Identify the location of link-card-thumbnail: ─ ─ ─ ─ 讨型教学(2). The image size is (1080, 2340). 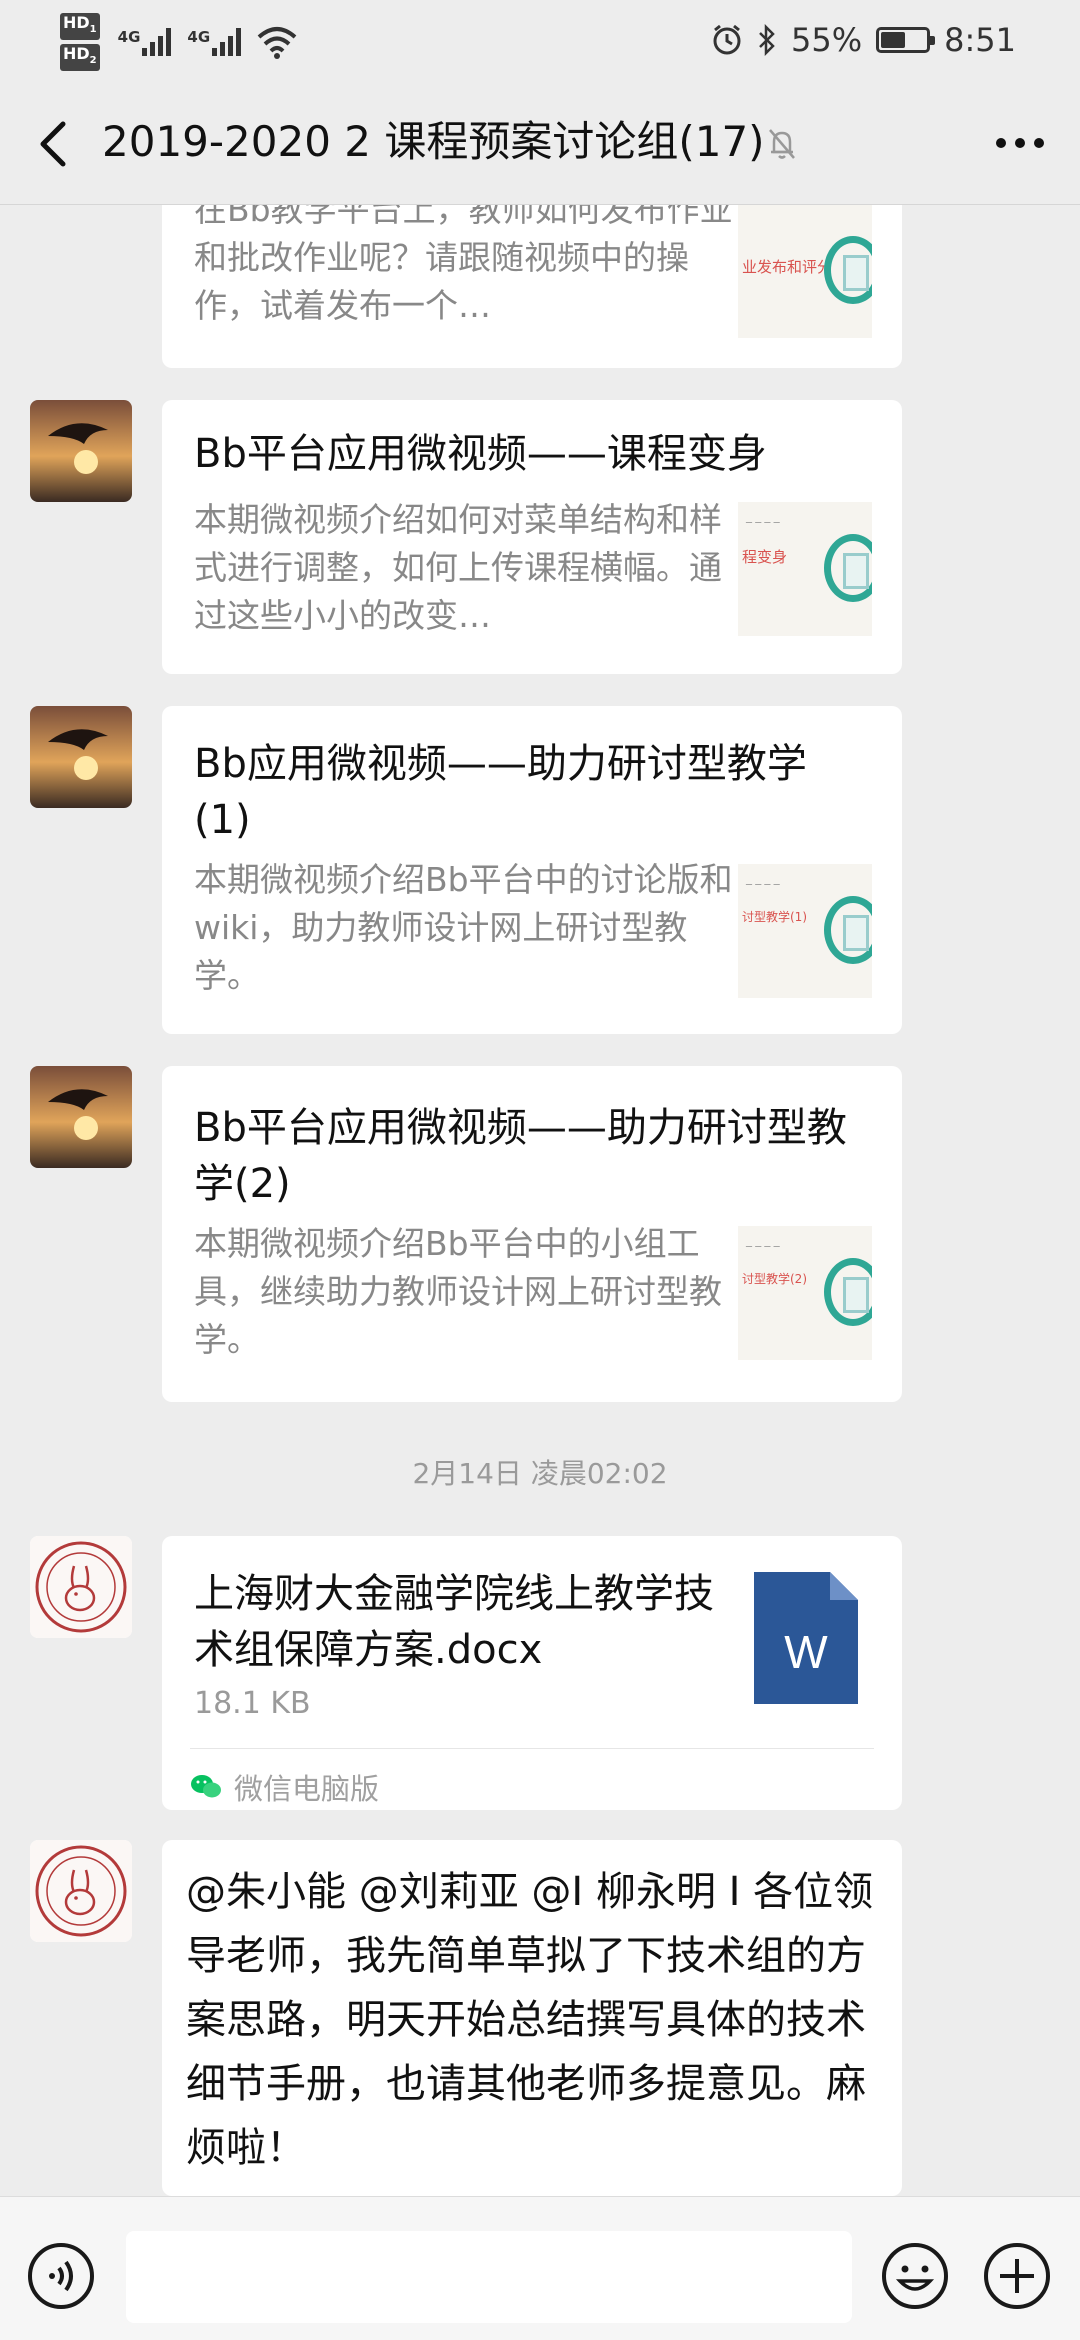
(805, 1293).